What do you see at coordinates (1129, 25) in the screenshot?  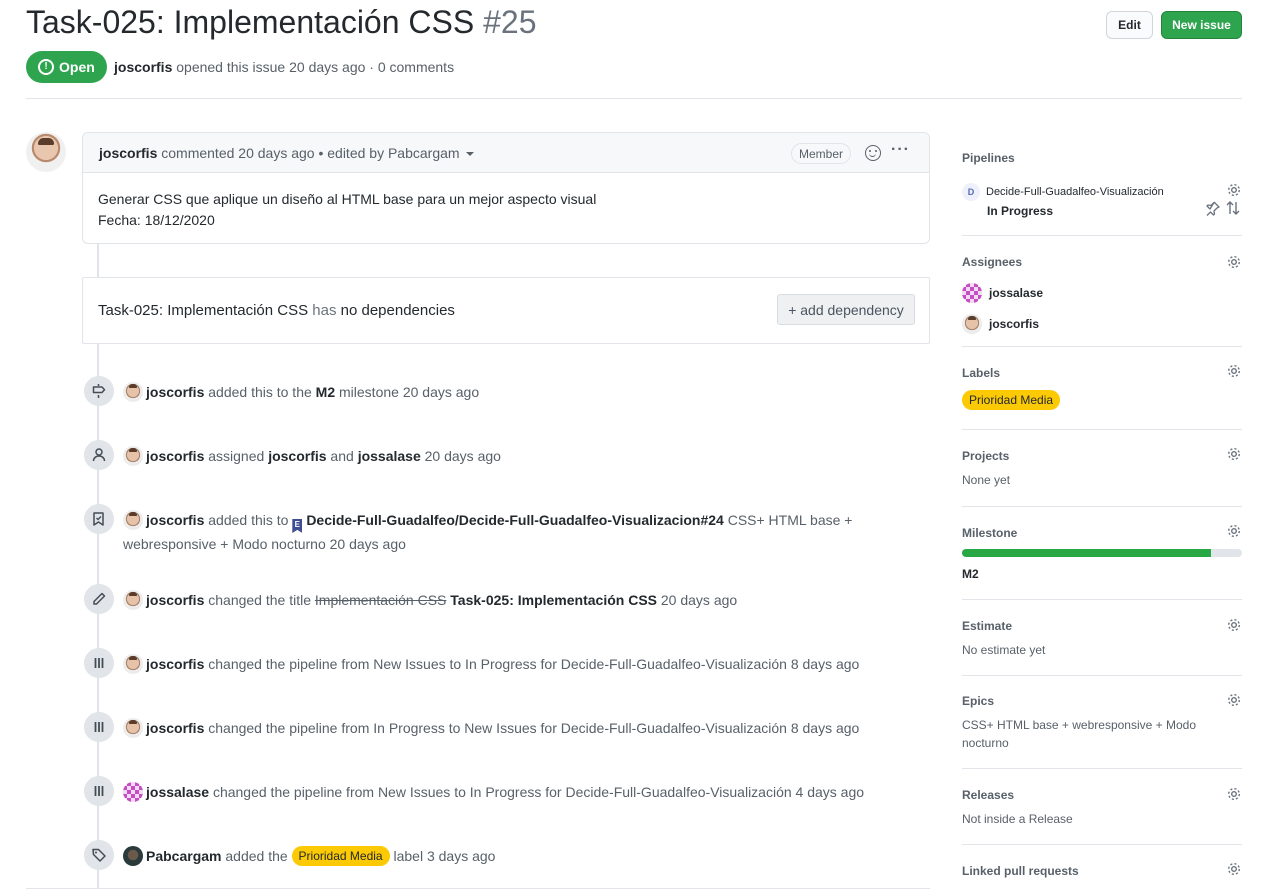 I see `edit-button: Edit` at bounding box center [1129, 25].